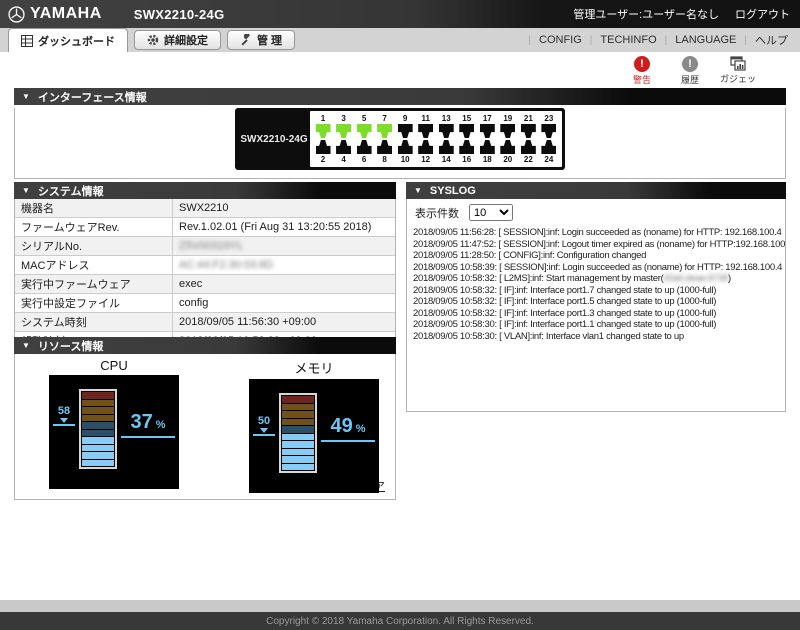 Image resolution: width=800 pixels, height=630 pixels. Describe the element at coordinates (705, 40) in the screenshot. I see `language-link: LANGUAGE` at that location.